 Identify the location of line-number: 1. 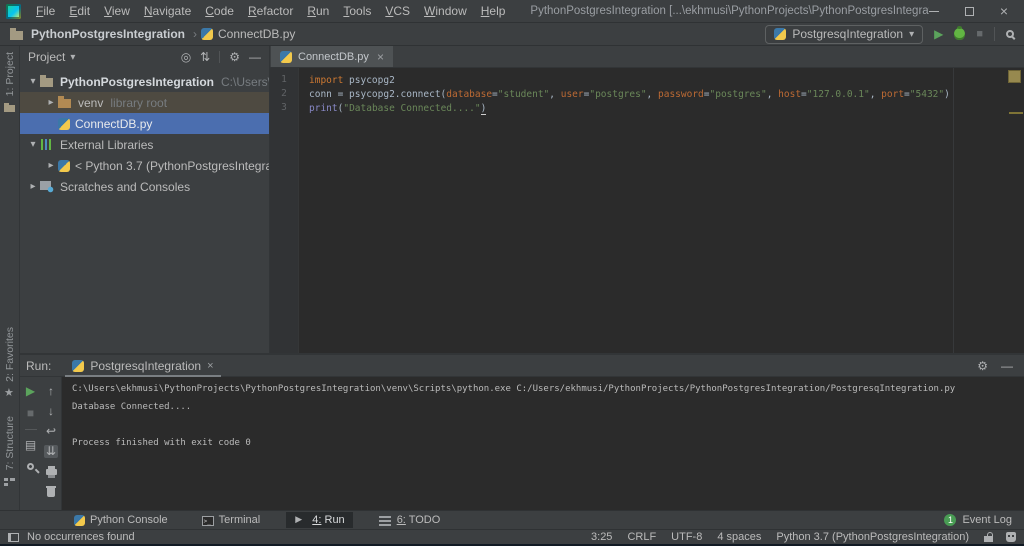
(284, 81).